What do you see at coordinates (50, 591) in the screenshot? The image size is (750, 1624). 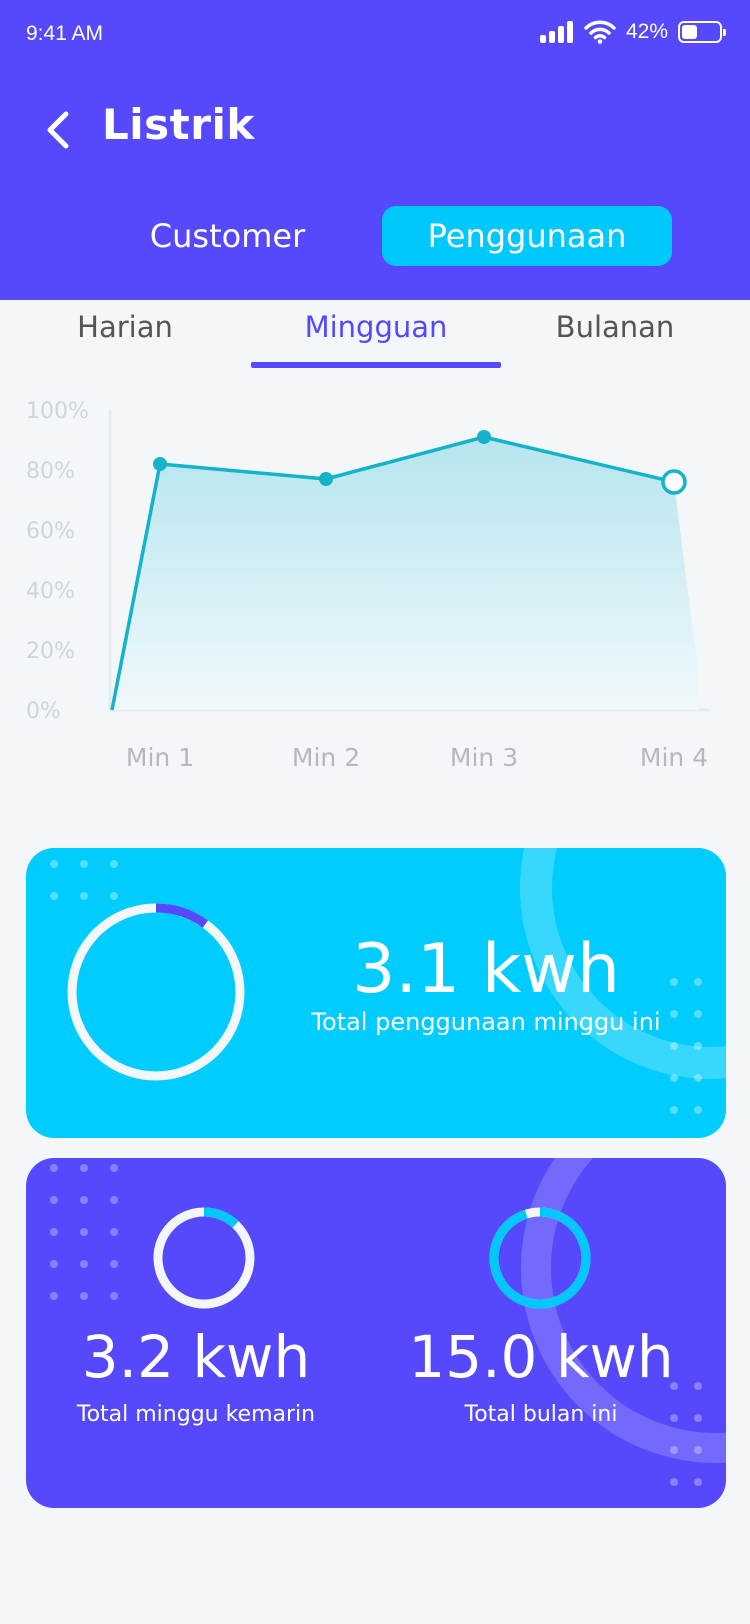 I see `y-tick-label: 40%` at bounding box center [50, 591].